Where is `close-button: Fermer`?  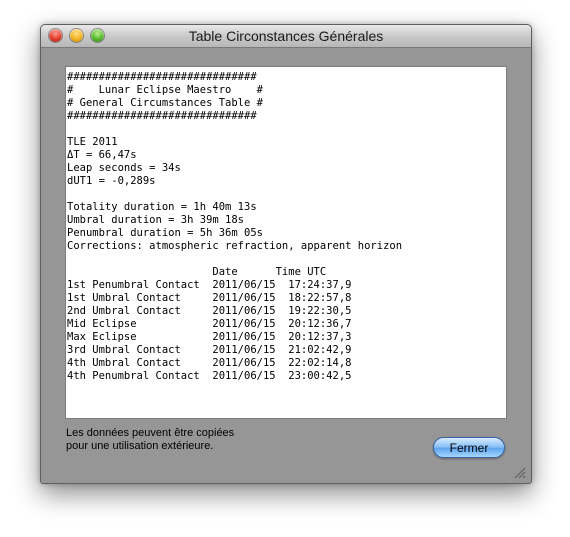
close-button: Fermer is located at coordinates (469, 447).